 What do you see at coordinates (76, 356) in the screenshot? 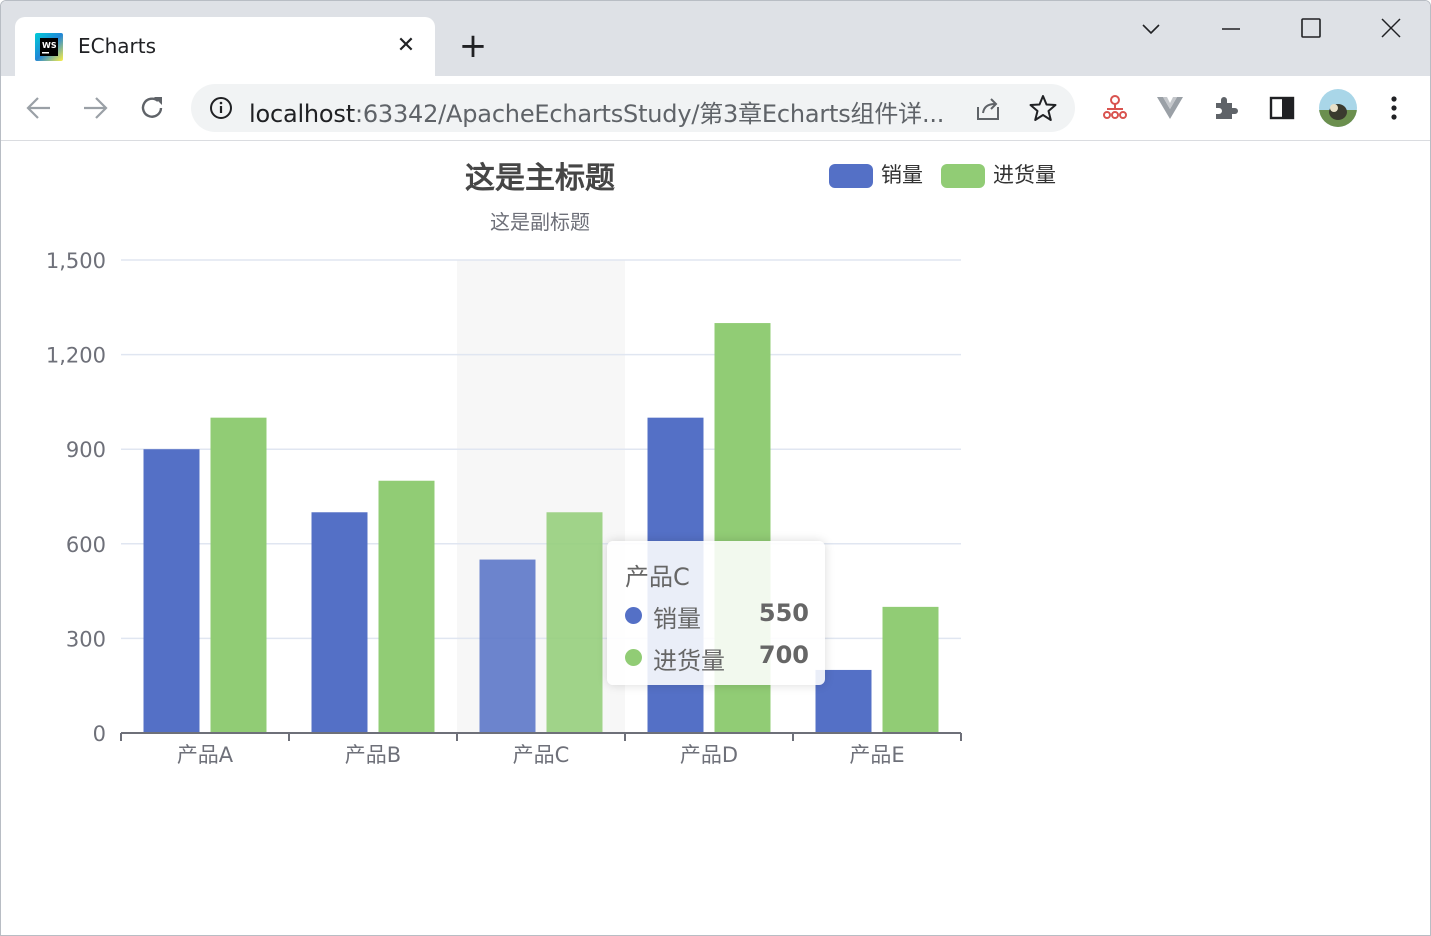
I see `y-tick-label: 1,200` at bounding box center [76, 356].